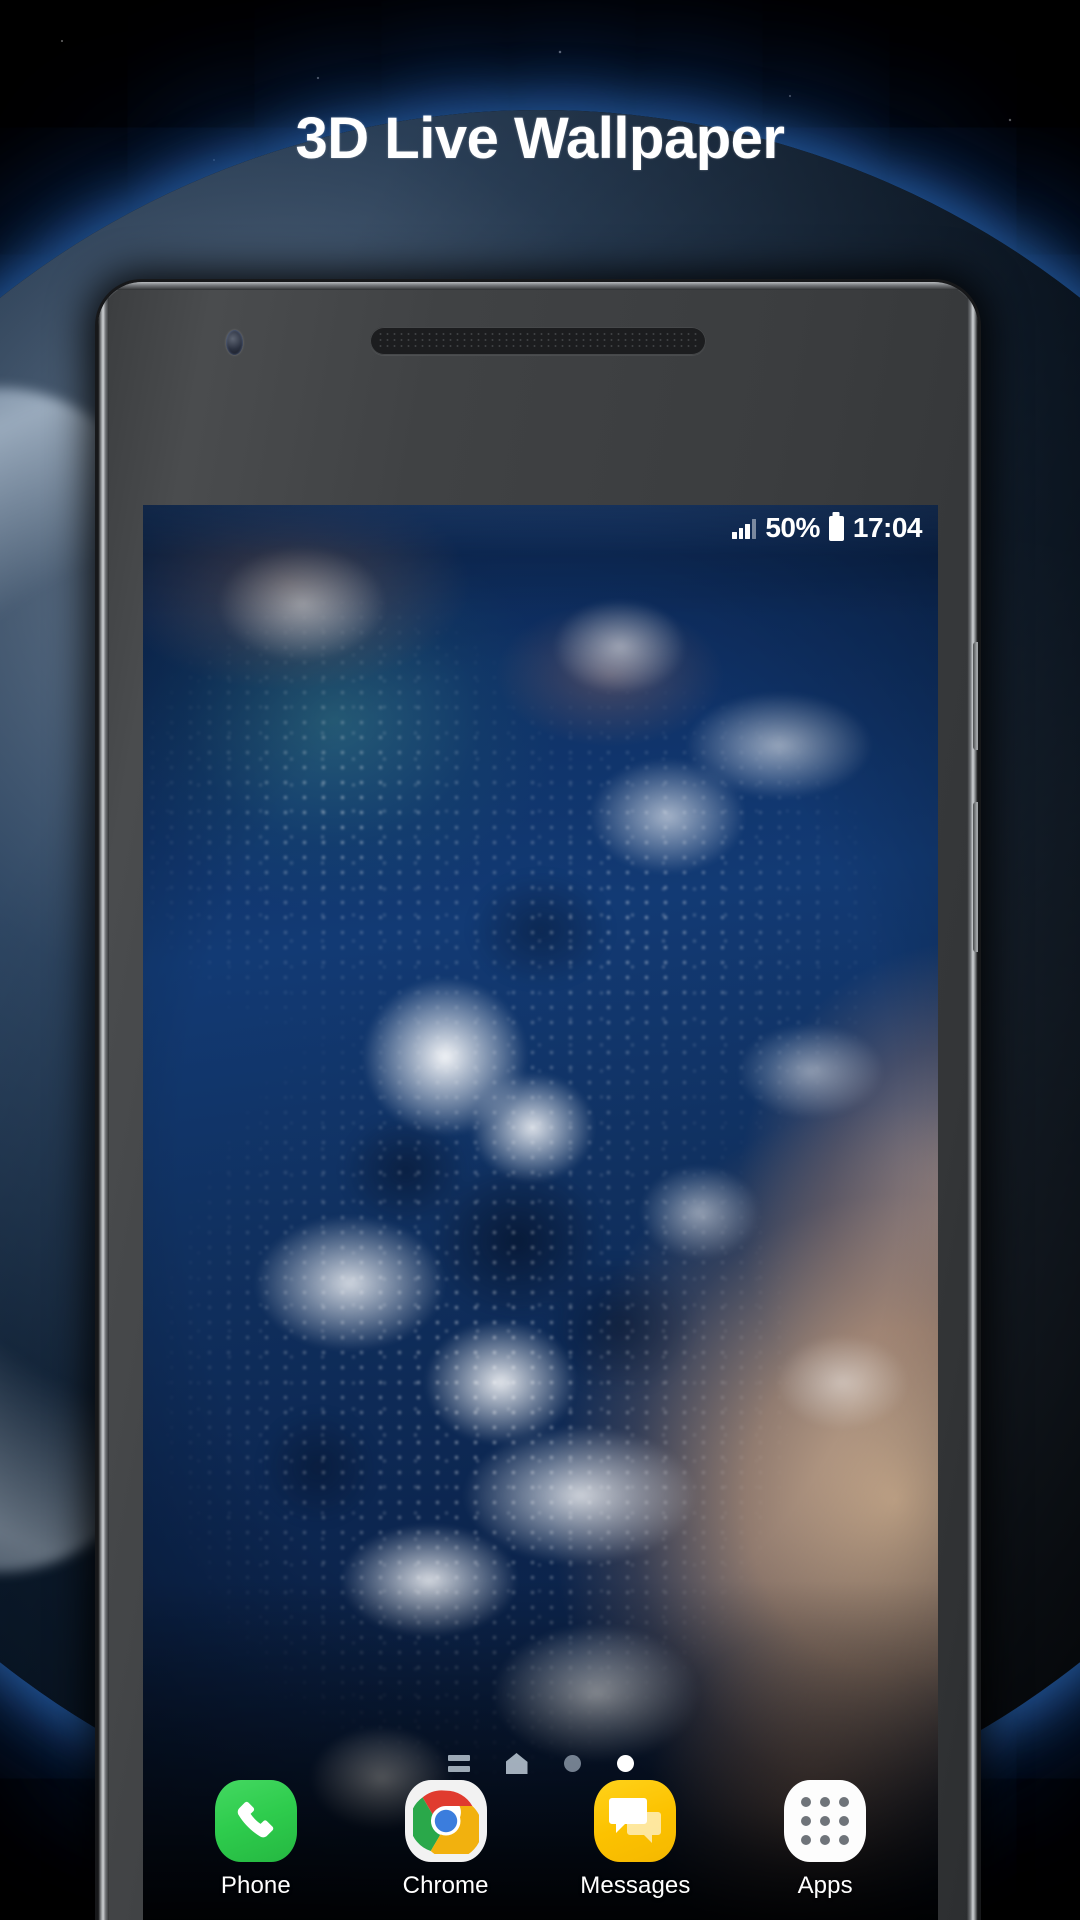  I want to click on dock-label: Messages, so click(635, 1885).